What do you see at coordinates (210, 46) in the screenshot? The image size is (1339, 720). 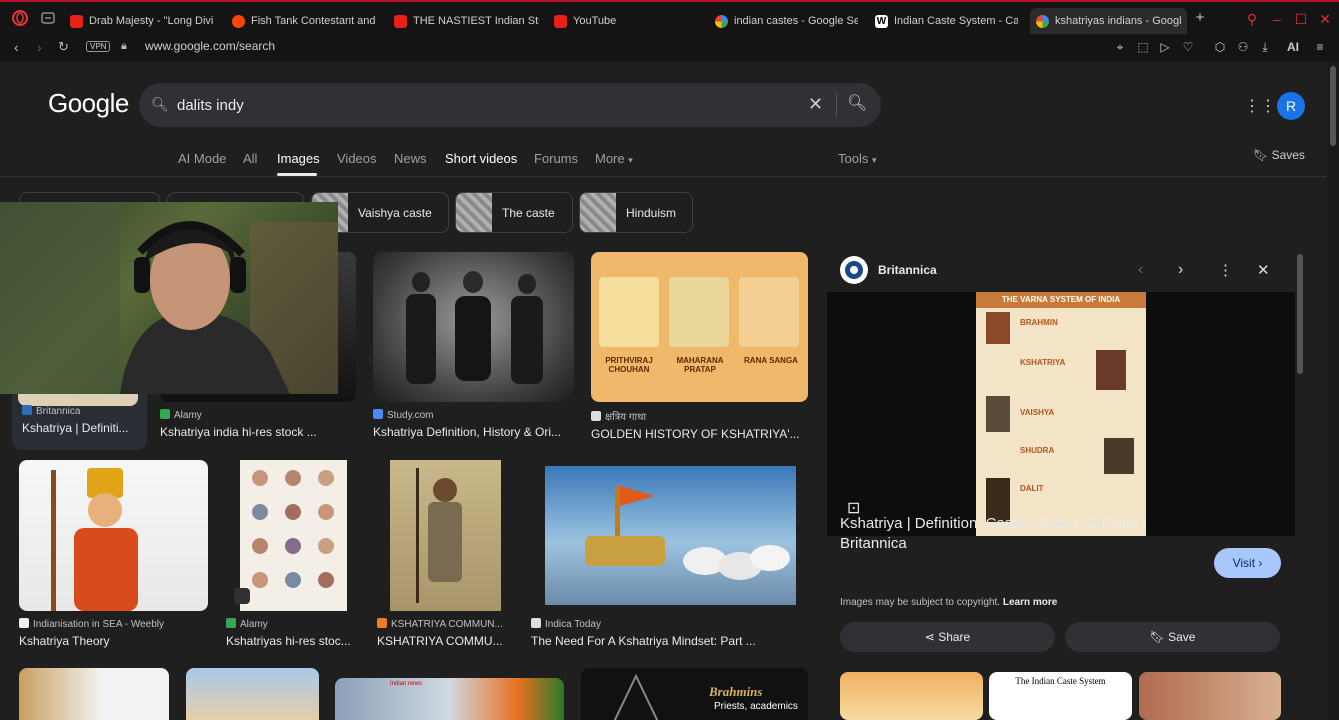 I see `url-field: www.google.com/search` at bounding box center [210, 46].